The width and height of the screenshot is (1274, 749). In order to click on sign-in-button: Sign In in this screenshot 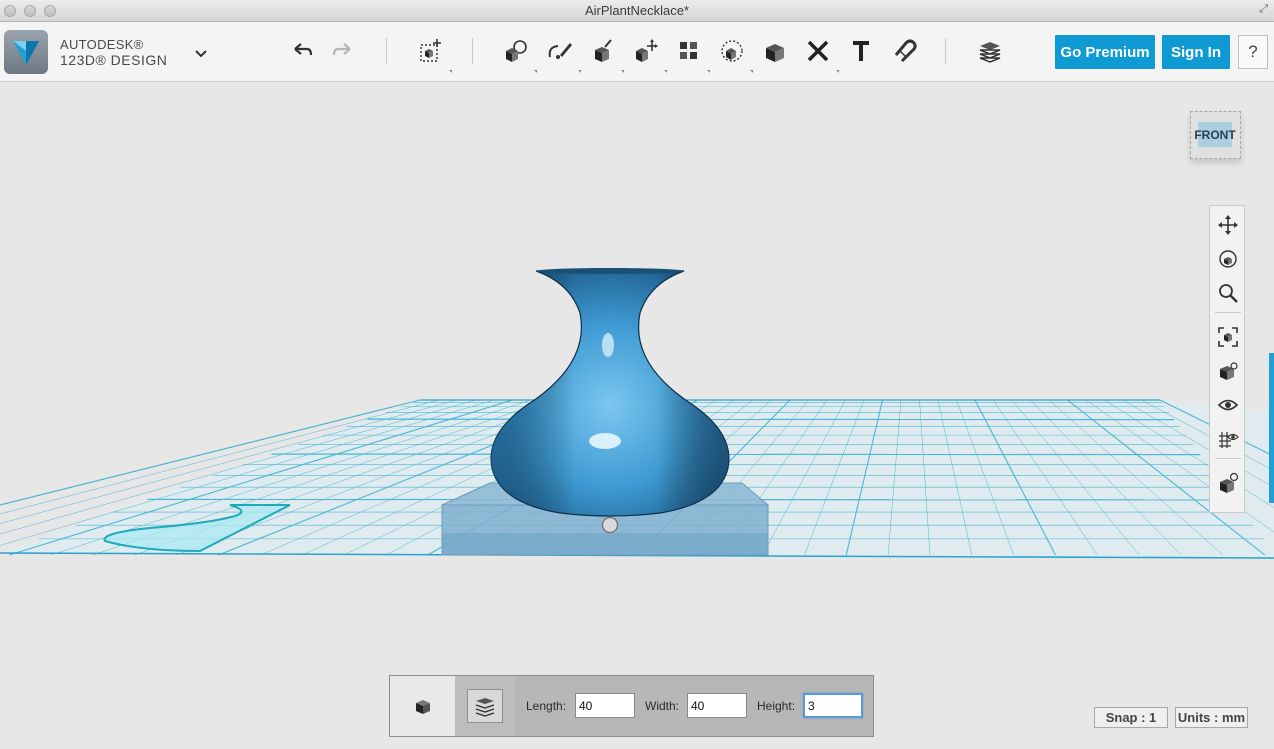, I will do `click(1196, 52)`.